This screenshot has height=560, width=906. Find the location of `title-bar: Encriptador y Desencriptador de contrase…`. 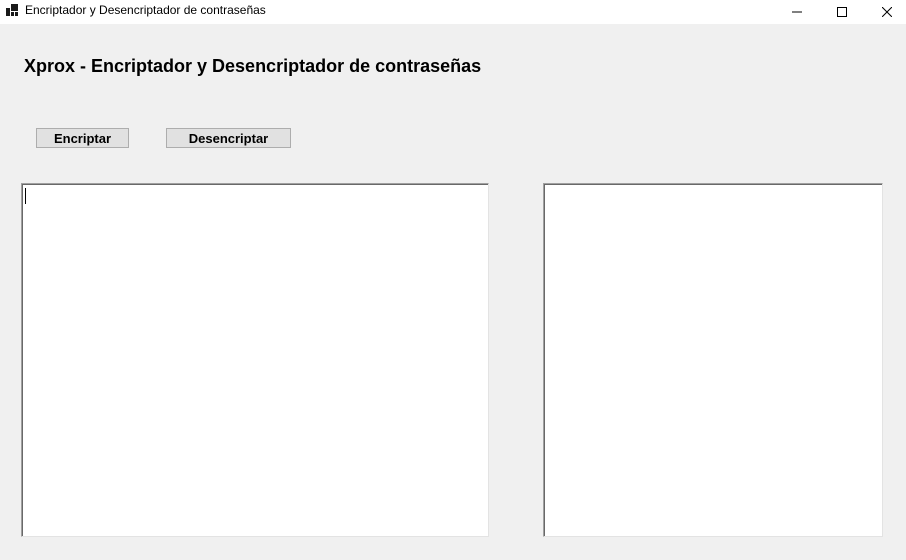

title-bar: Encriptador y Desencriptador de contrase… is located at coordinates (453, 12).